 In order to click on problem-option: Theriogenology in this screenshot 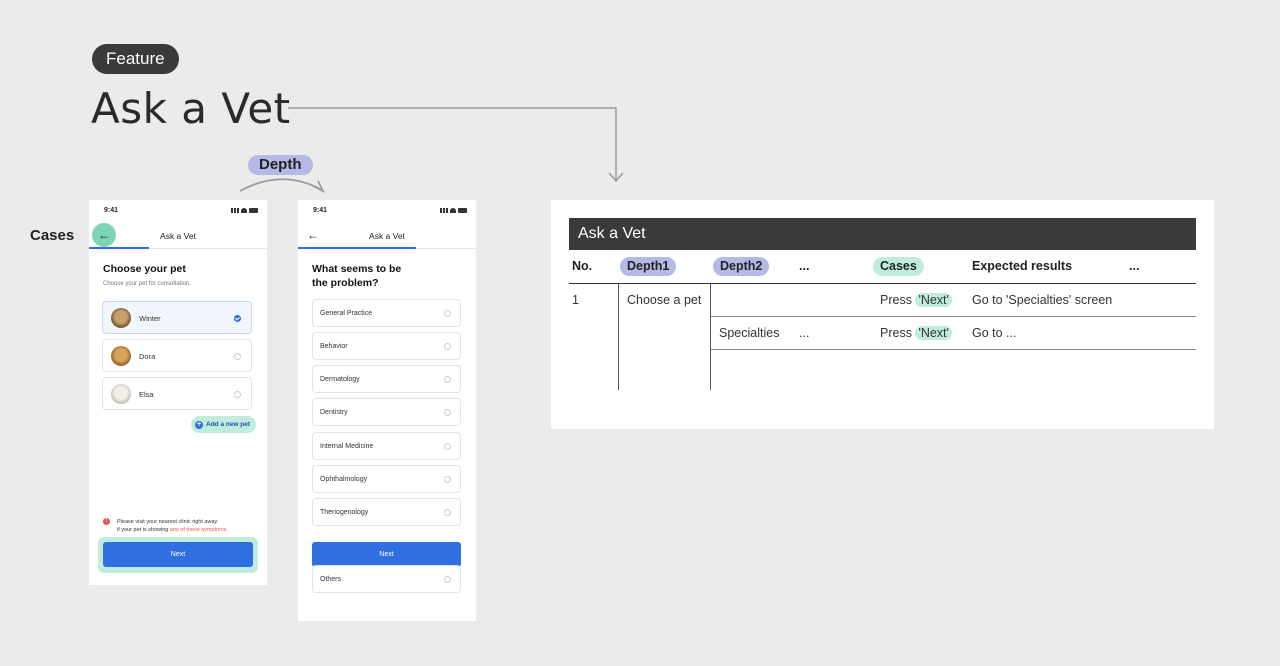, I will do `click(386, 512)`.